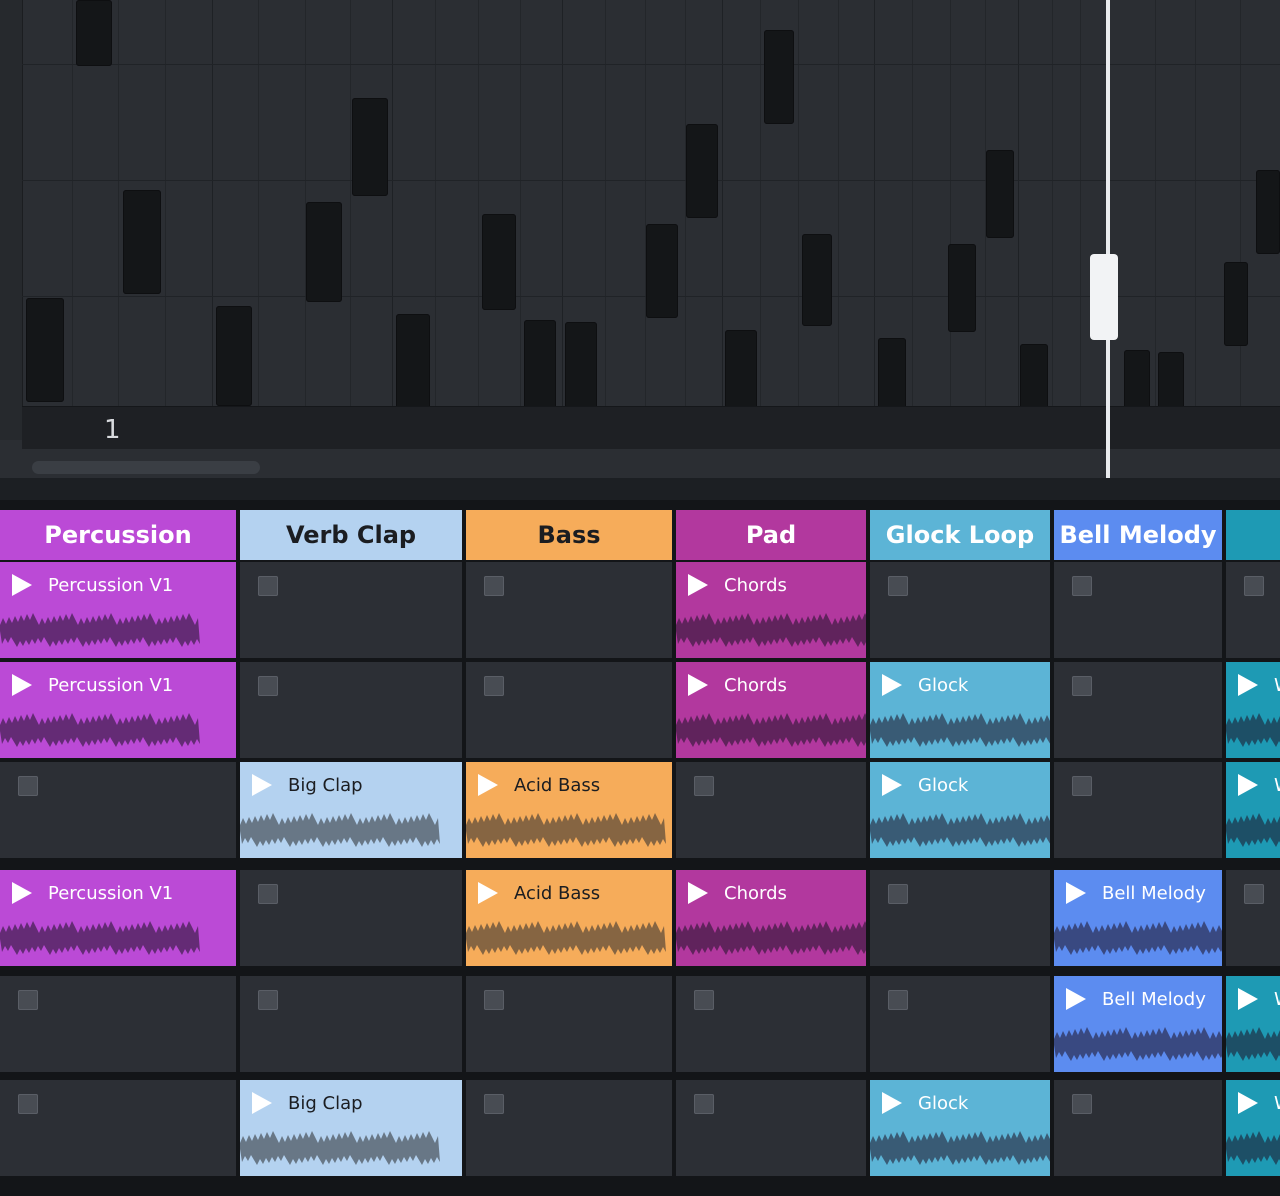 This screenshot has width=1280, height=1196. Describe the element at coordinates (1104, 297) in the screenshot. I see `playhead-handle` at that location.